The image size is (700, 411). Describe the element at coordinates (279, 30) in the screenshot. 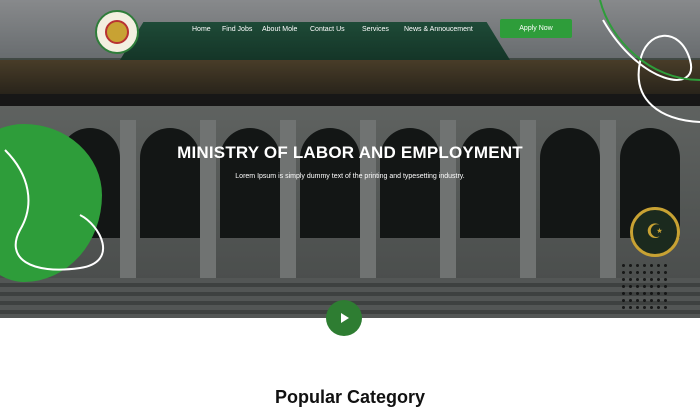

I see `nav-about-mole: About Mole` at that location.